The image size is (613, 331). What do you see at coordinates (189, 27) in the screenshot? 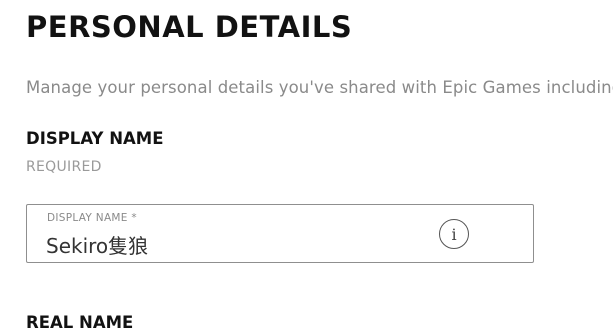
I see `page-title: PERSONAL DETAILS` at bounding box center [189, 27].